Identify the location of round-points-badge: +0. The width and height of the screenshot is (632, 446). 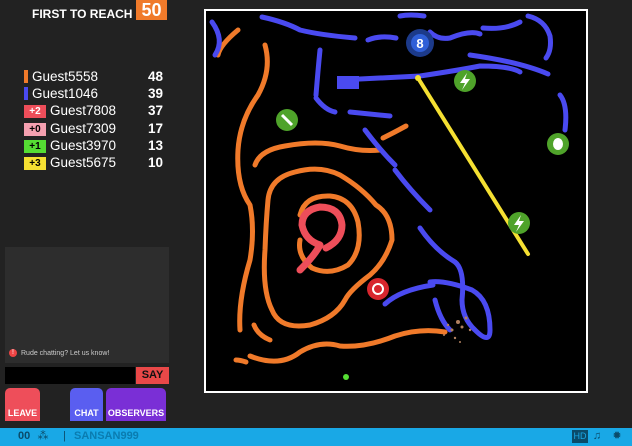
(35, 129).